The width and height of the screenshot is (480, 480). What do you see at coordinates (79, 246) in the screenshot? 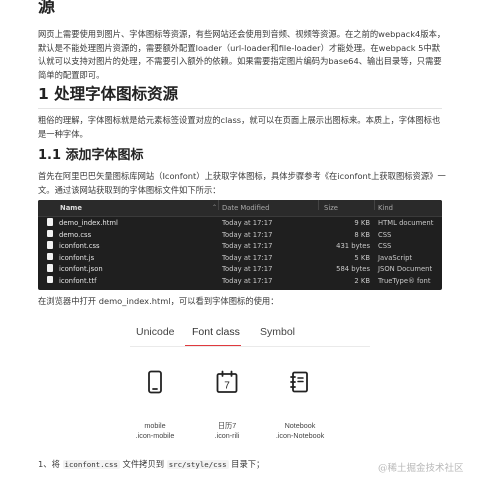
I see `file-name: iconfont.css` at bounding box center [79, 246].